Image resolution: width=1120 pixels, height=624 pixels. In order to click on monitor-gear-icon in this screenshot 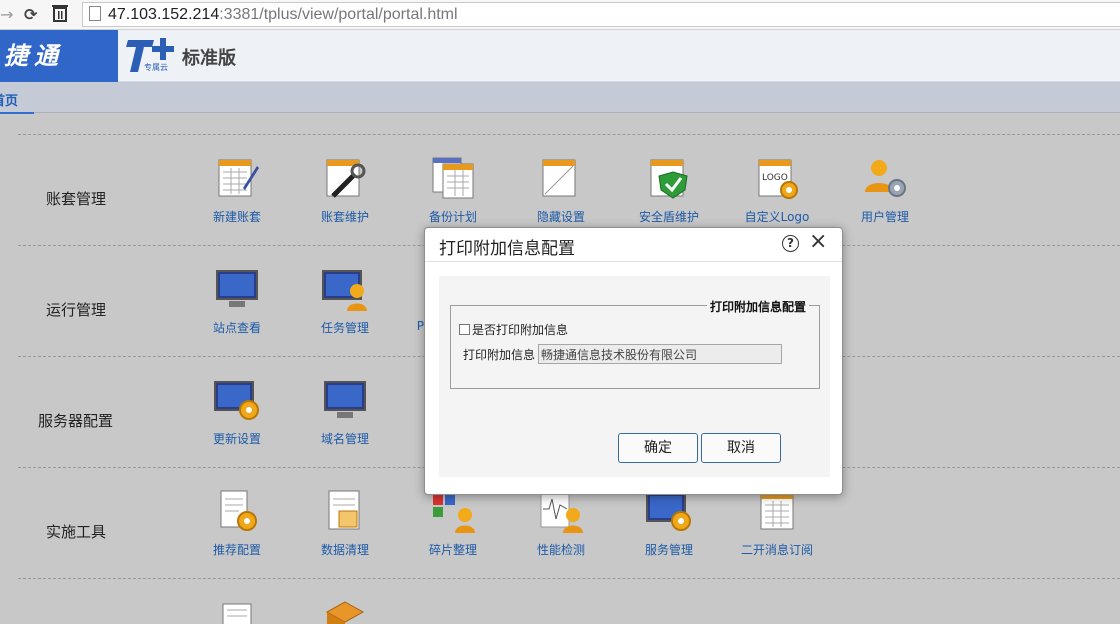, I will do `click(236, 400)`.